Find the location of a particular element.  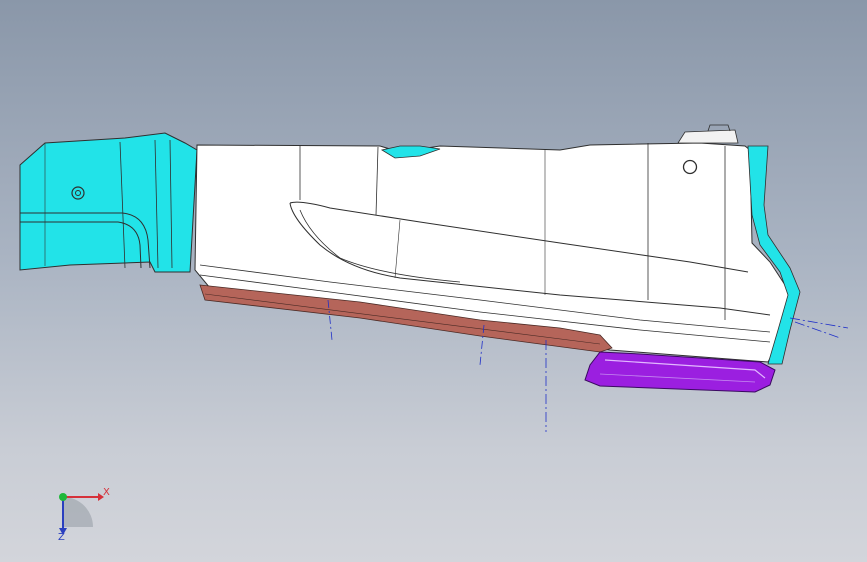

coordinate-triad-icon is located at coordinates (81, 514).